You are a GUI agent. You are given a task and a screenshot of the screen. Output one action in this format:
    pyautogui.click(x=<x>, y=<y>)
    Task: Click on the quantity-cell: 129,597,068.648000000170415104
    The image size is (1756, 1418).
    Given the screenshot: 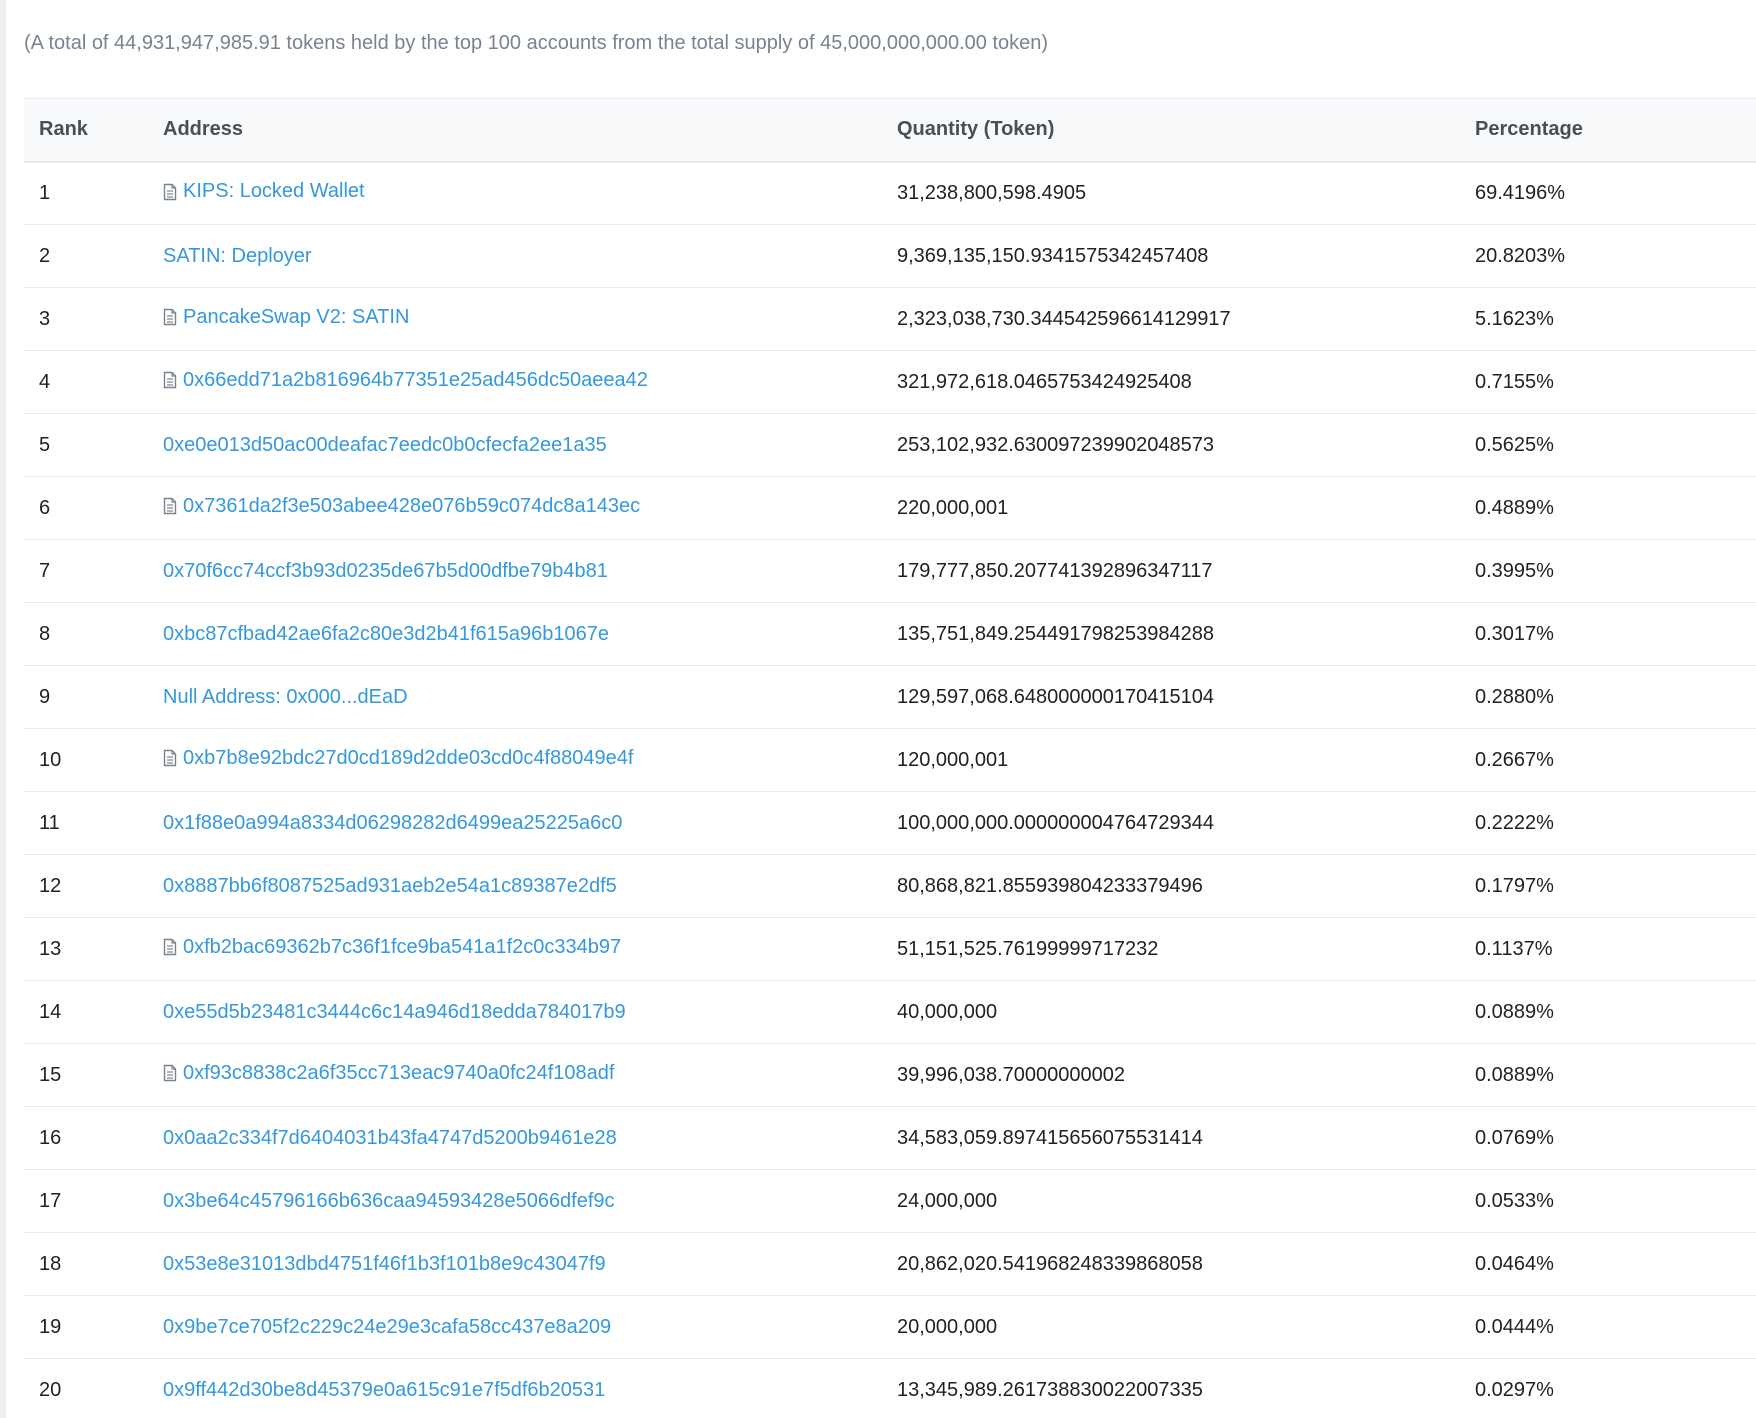 What is the action you would take?
    pyautogui.click(x=1186, y=697)
    